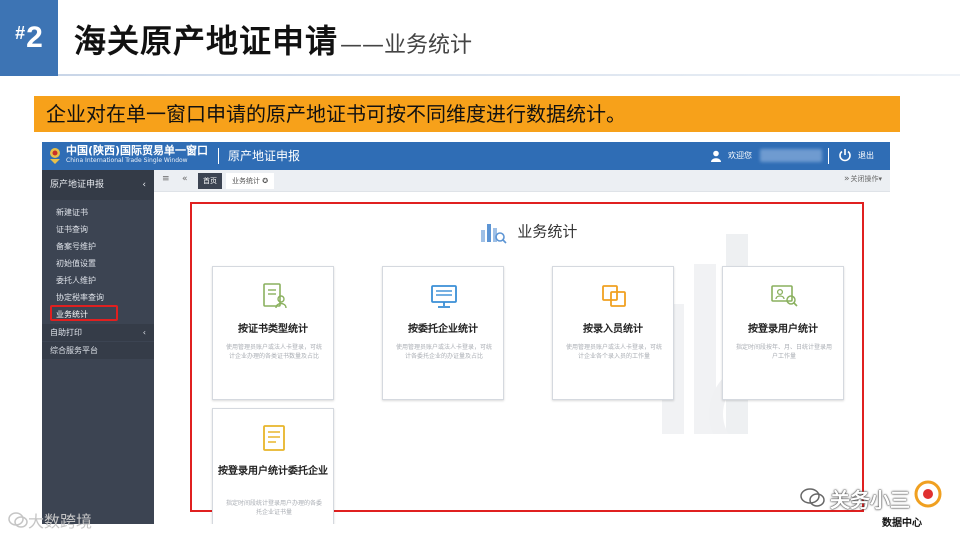  Describe the element at coordinates (166, 179) in the screenshot. I see `menu-toggle-icon: ≡` at that location.